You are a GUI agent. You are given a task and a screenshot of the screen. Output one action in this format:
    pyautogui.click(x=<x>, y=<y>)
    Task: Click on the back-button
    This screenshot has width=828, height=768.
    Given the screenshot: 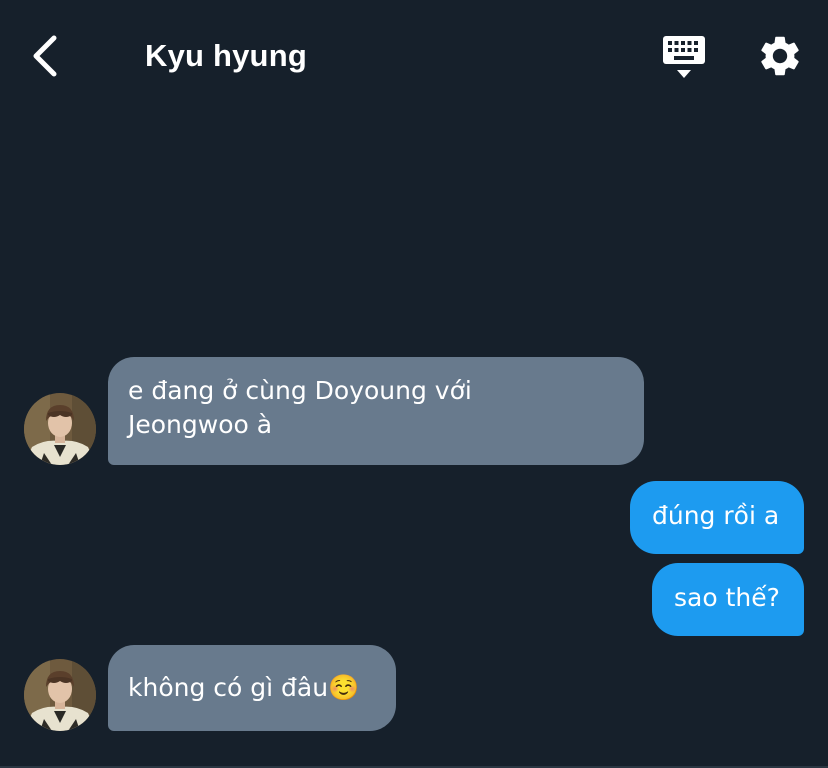 What is the action you would take?
    pyautogui.click(x=44, y=56)
    